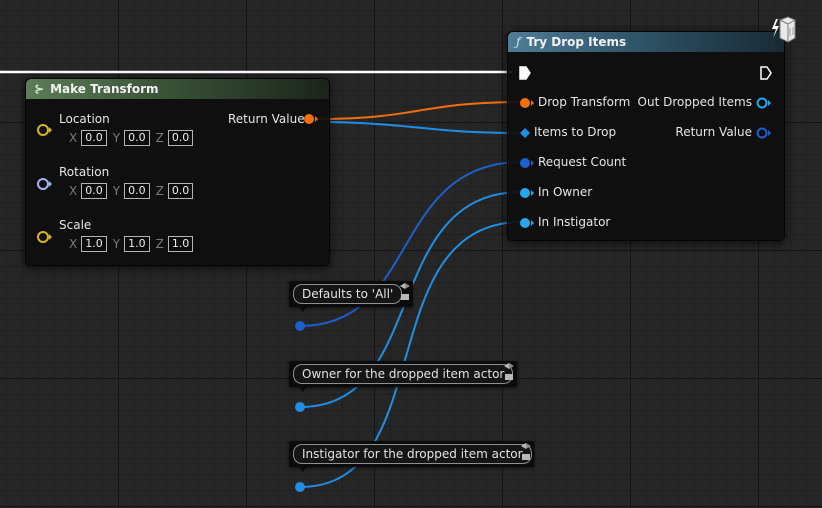  I want to click on out-dropped-items-pin, so click(764, 103).